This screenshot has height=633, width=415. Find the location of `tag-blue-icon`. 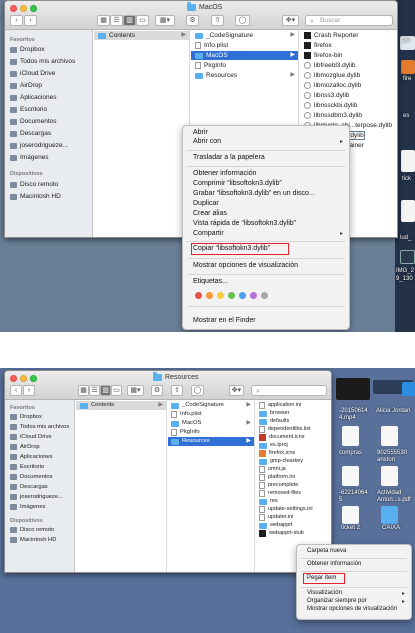

tag-blue-icon is located at coordinates (242, 295).